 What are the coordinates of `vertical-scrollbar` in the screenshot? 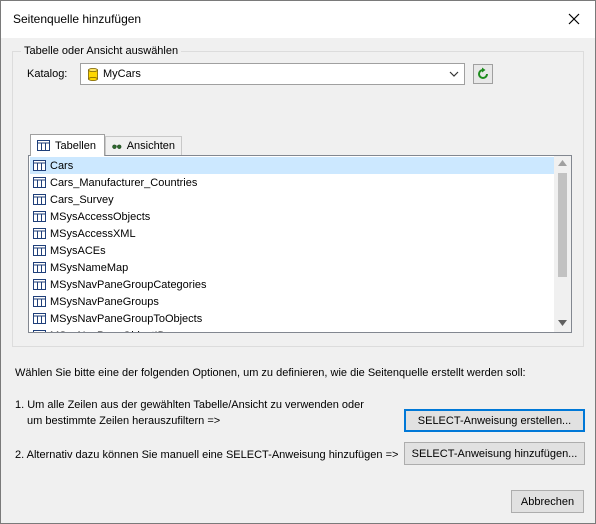 It's located at (562, 244).